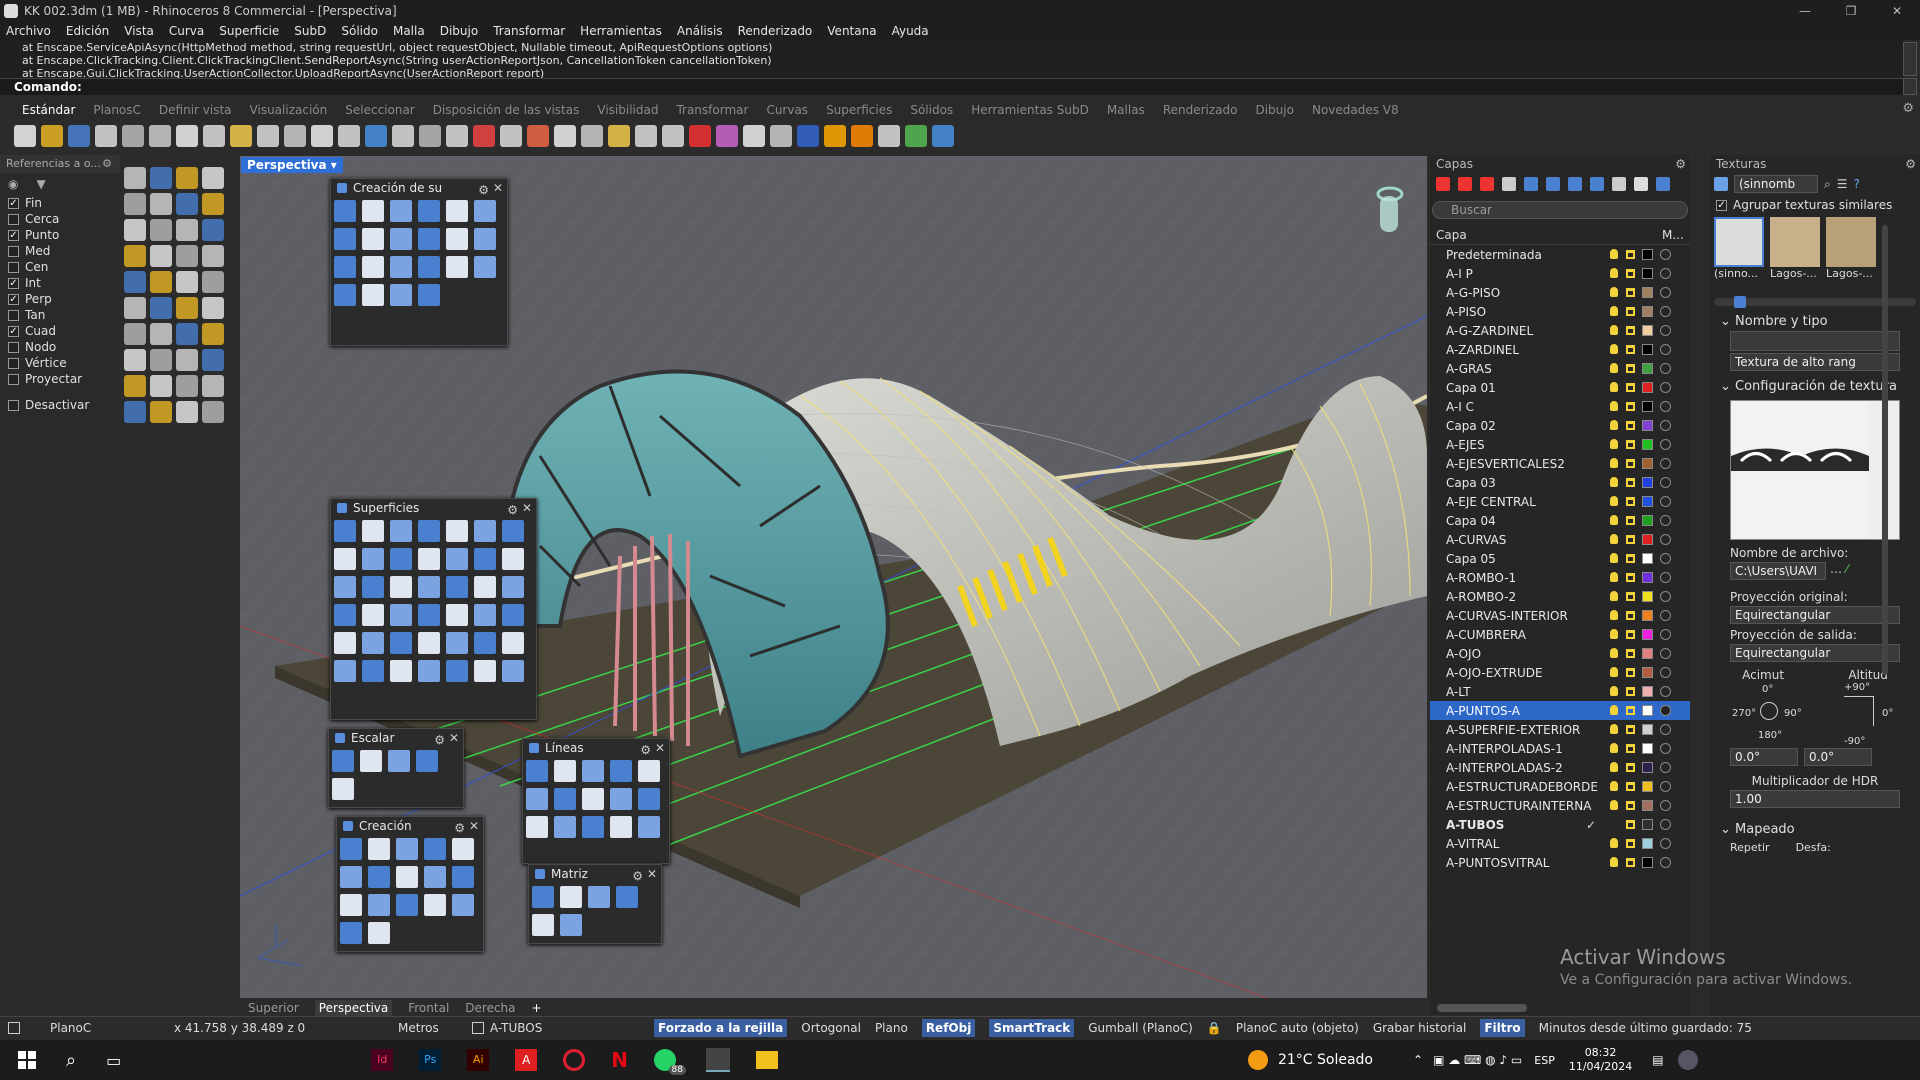 This screenshot has width=1920, height=1080. What do you see at coordinates (1560, 843) in the screenshot?
I see `layer-row: A-VITRAL` at bounding box center [1560, 843].